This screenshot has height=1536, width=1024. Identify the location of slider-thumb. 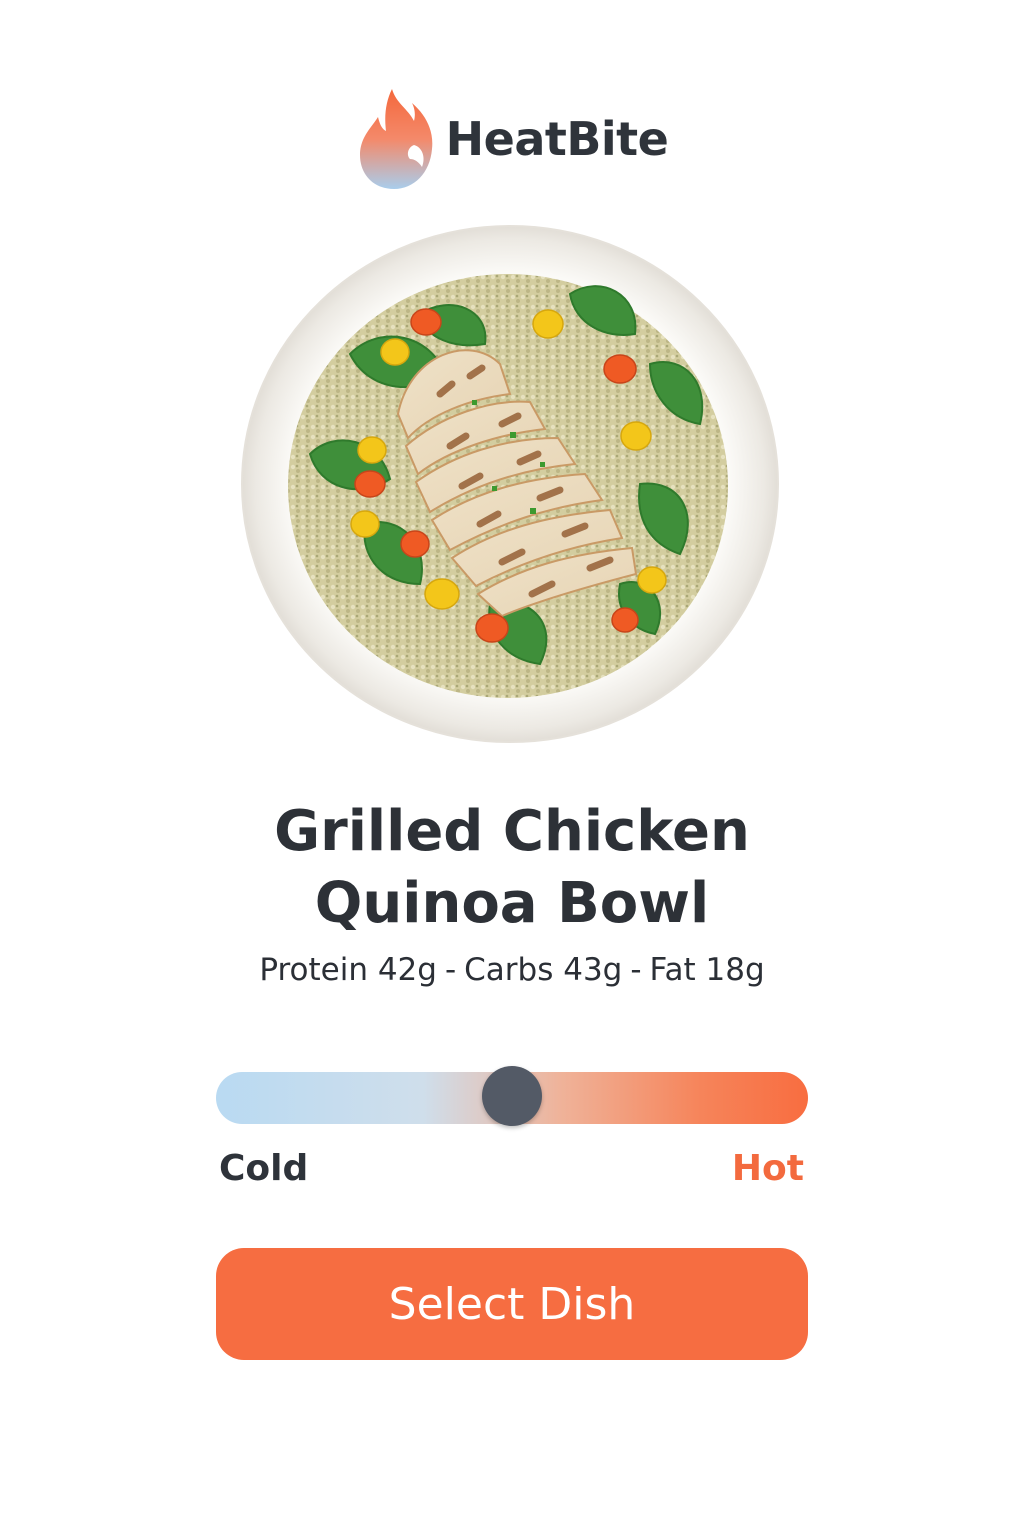
(512, 1096).